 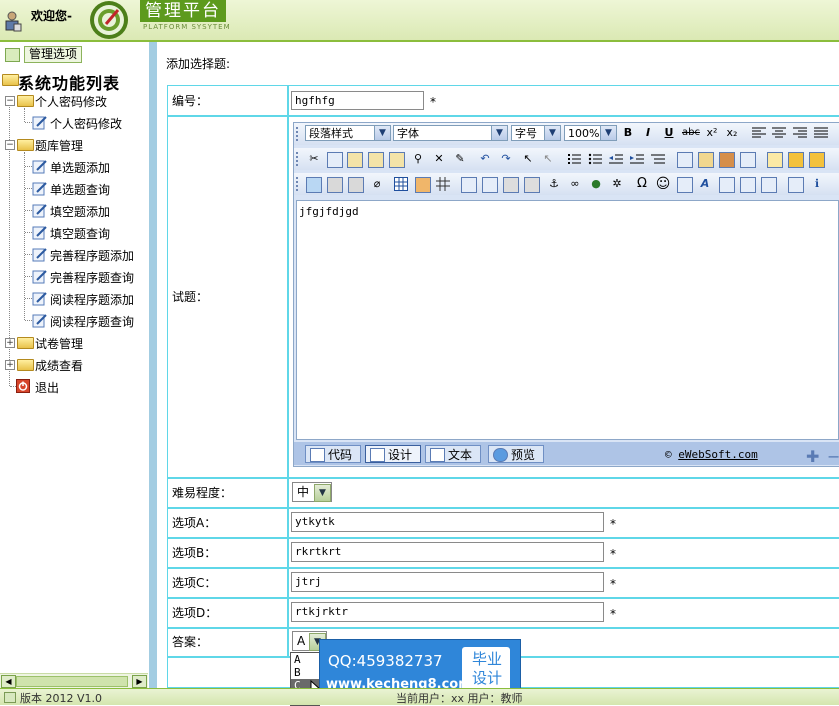 What do you see at coordinates (705, 184) in the screenshot?
I see `art-text-icon: A` at bounding box center [705, 184].